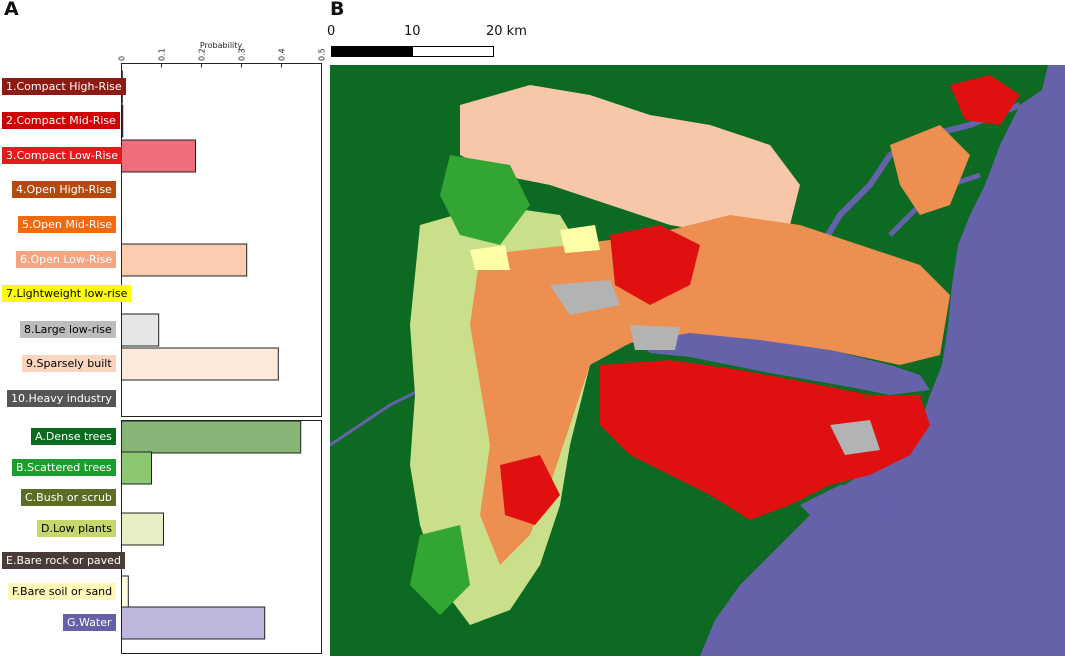  I want to click on x-tick-label: 0.4, so click(282, 54).